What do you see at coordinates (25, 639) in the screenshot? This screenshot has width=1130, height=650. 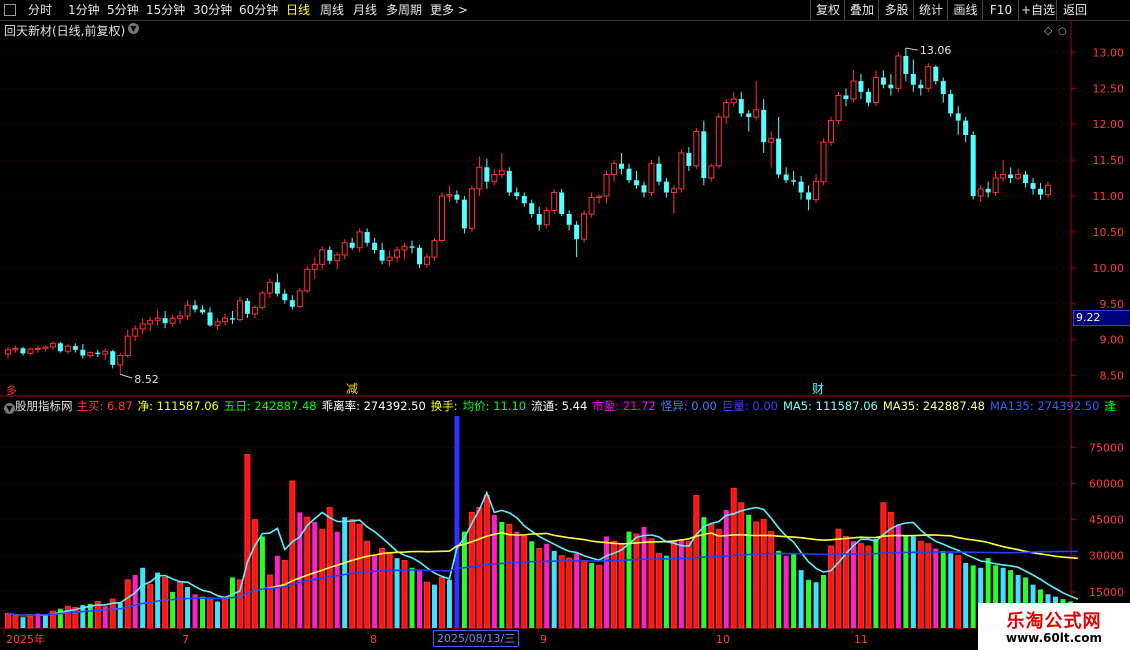 I see `date-label: 2025年` at bounding box center [25, 639].